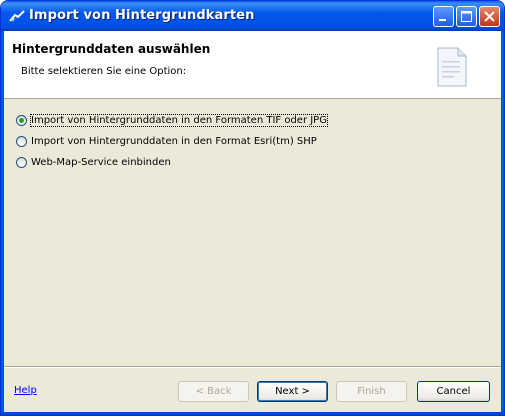  Describe the element at coordinates (104, 71) in the screenshot. I see `page-subtitle: Bitte selektieren Sie eine Option:` at that location.